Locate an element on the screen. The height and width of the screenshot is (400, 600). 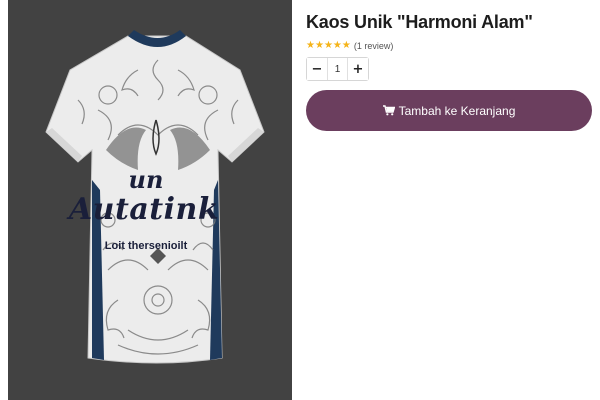
product-rating: ★ ★ ★ ★ ★ (1 review) is located at coordinates (450, 46).